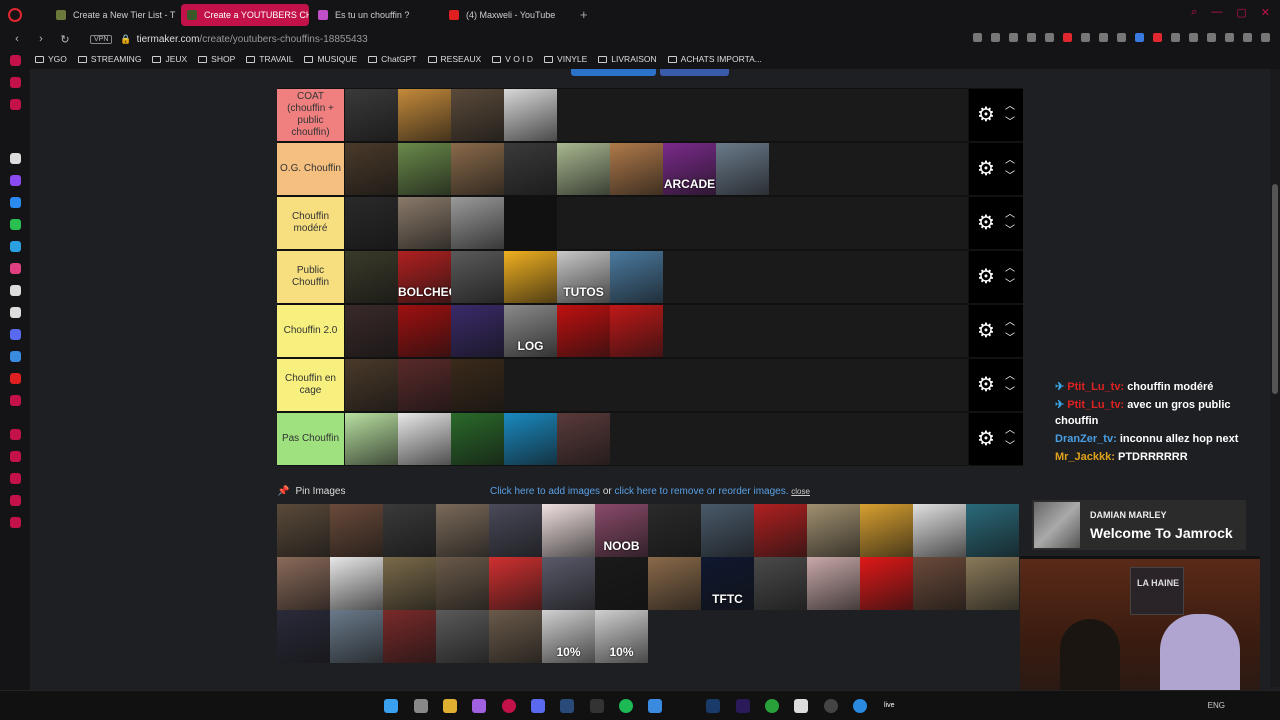 This screenshot has height=720, width=1280. I want to click on close-icon: ✕, so click(1265, 12).